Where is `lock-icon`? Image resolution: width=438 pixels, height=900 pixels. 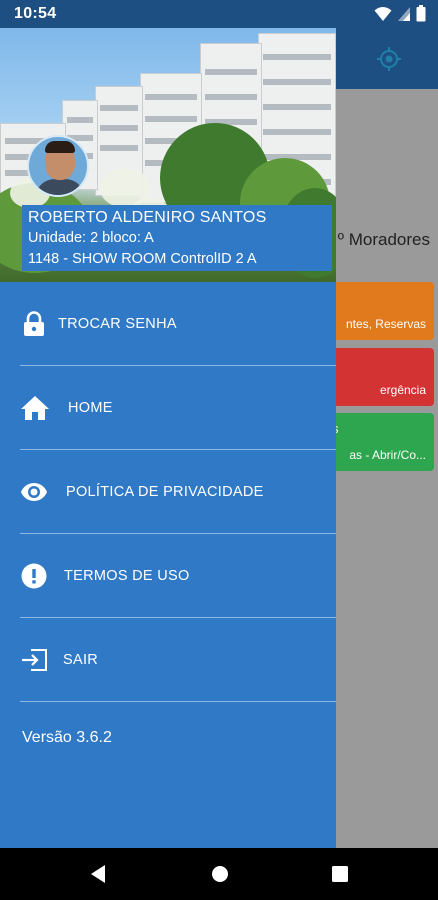 lock-icon is located at coordinates (34, 324).